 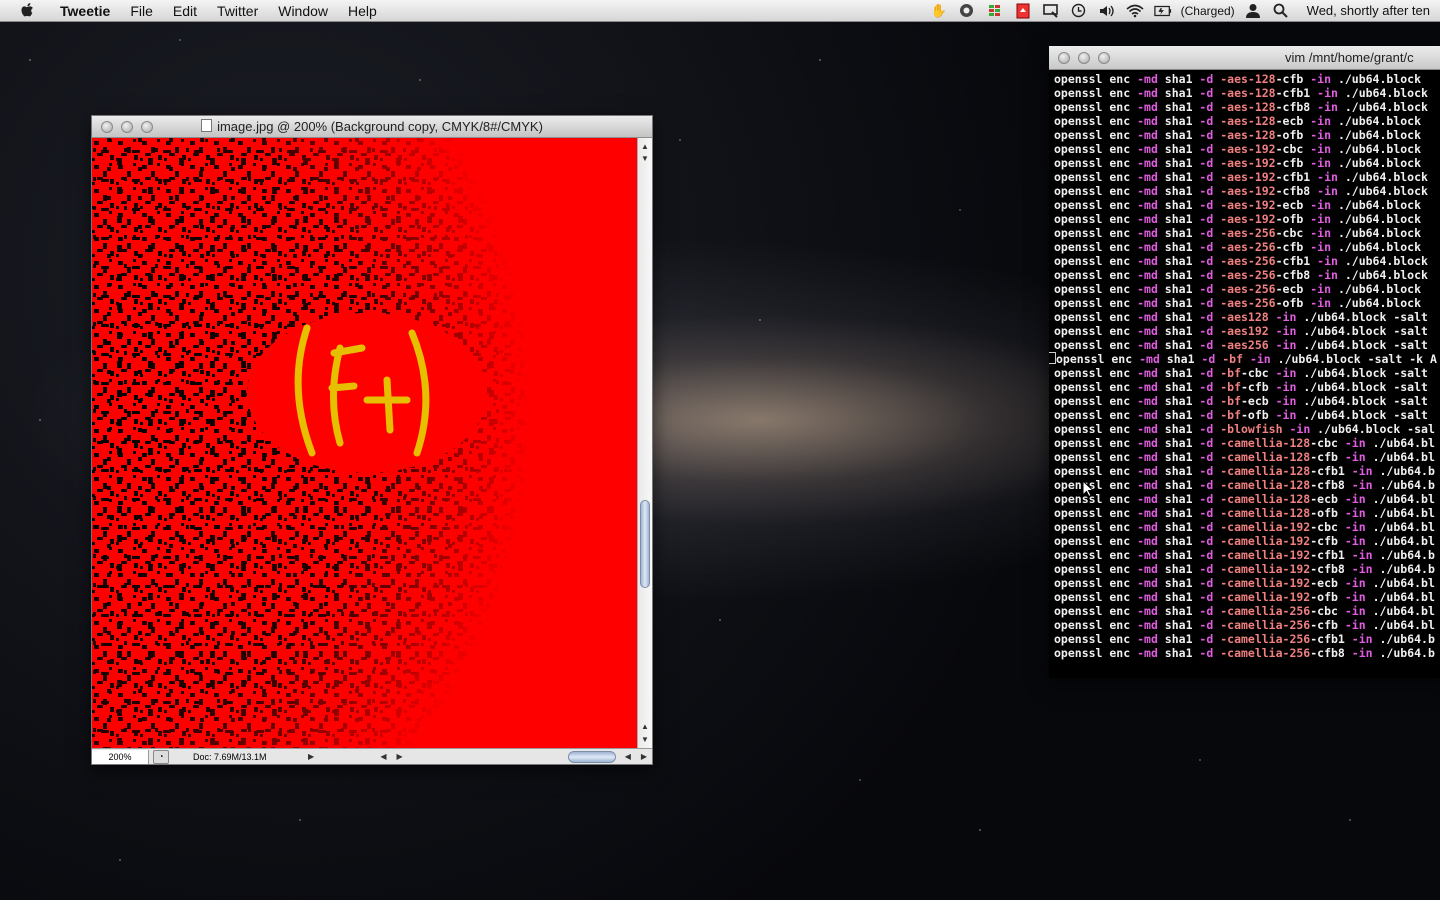 I want to click on backup-icon, so click(x=1023, y=11).